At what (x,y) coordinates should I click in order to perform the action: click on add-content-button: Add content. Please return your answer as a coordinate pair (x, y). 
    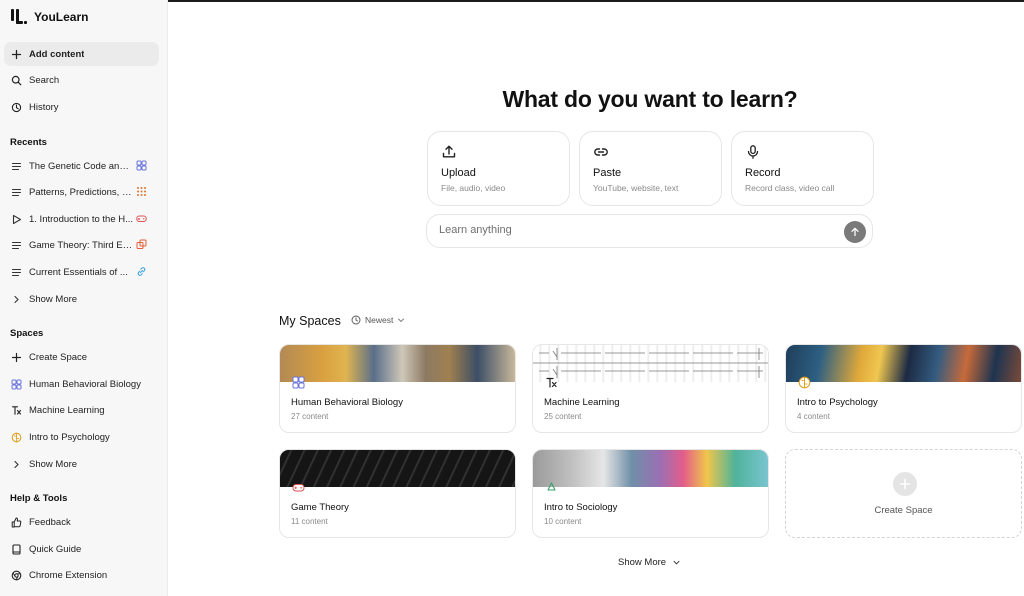
    Looking at the image, I should click on (81, 54).